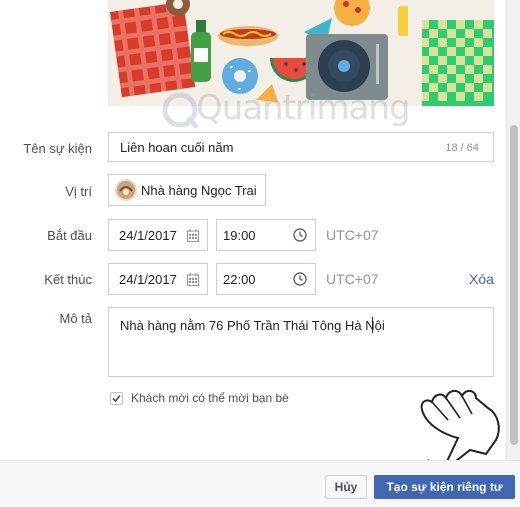 The width and height of the screenshot is (520, 507). I want to click on start-time-value: 19:00, so click(239, 235).